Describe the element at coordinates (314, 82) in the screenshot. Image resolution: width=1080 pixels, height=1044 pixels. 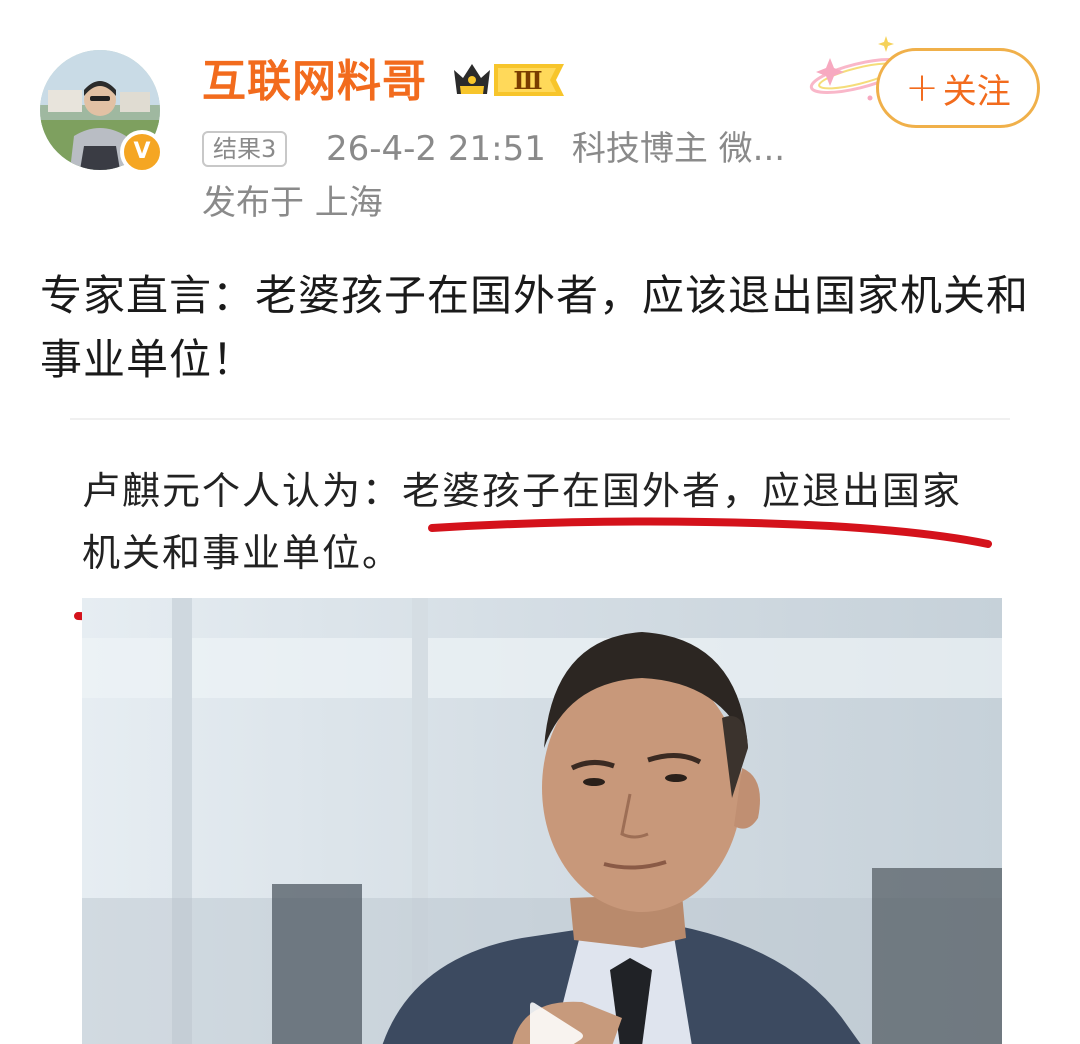
I see `author-name: 互联网料哥` at that location.